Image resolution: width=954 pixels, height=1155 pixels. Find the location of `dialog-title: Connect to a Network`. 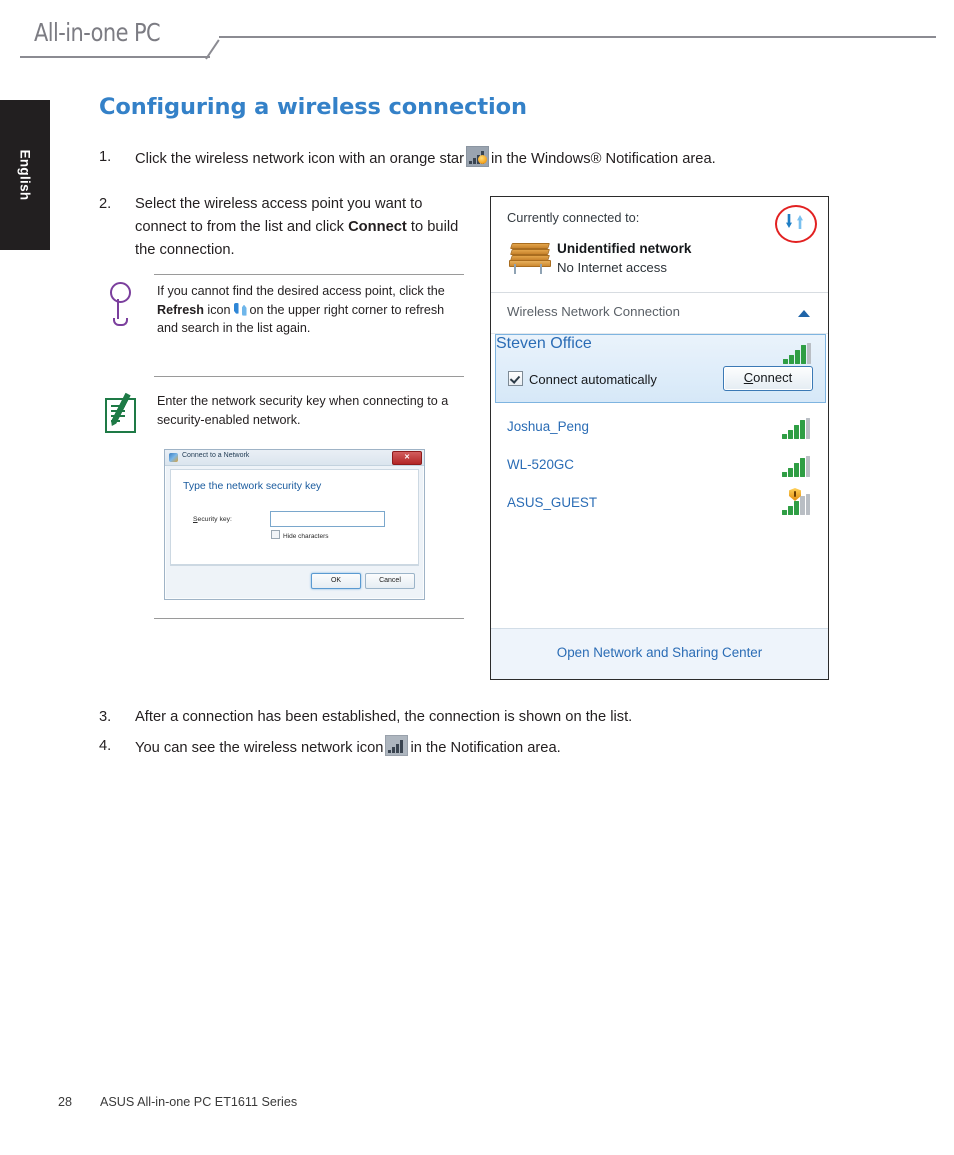

dialog-title: Connect to a Network is located at coordinates (216, 455).